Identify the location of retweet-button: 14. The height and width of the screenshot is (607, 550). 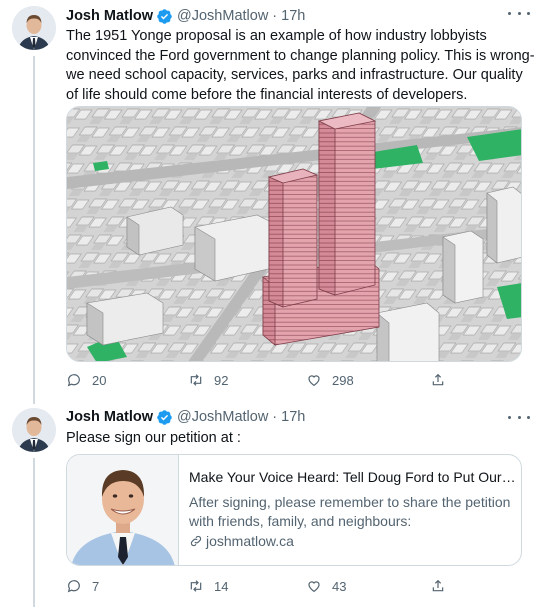
(208, 586).